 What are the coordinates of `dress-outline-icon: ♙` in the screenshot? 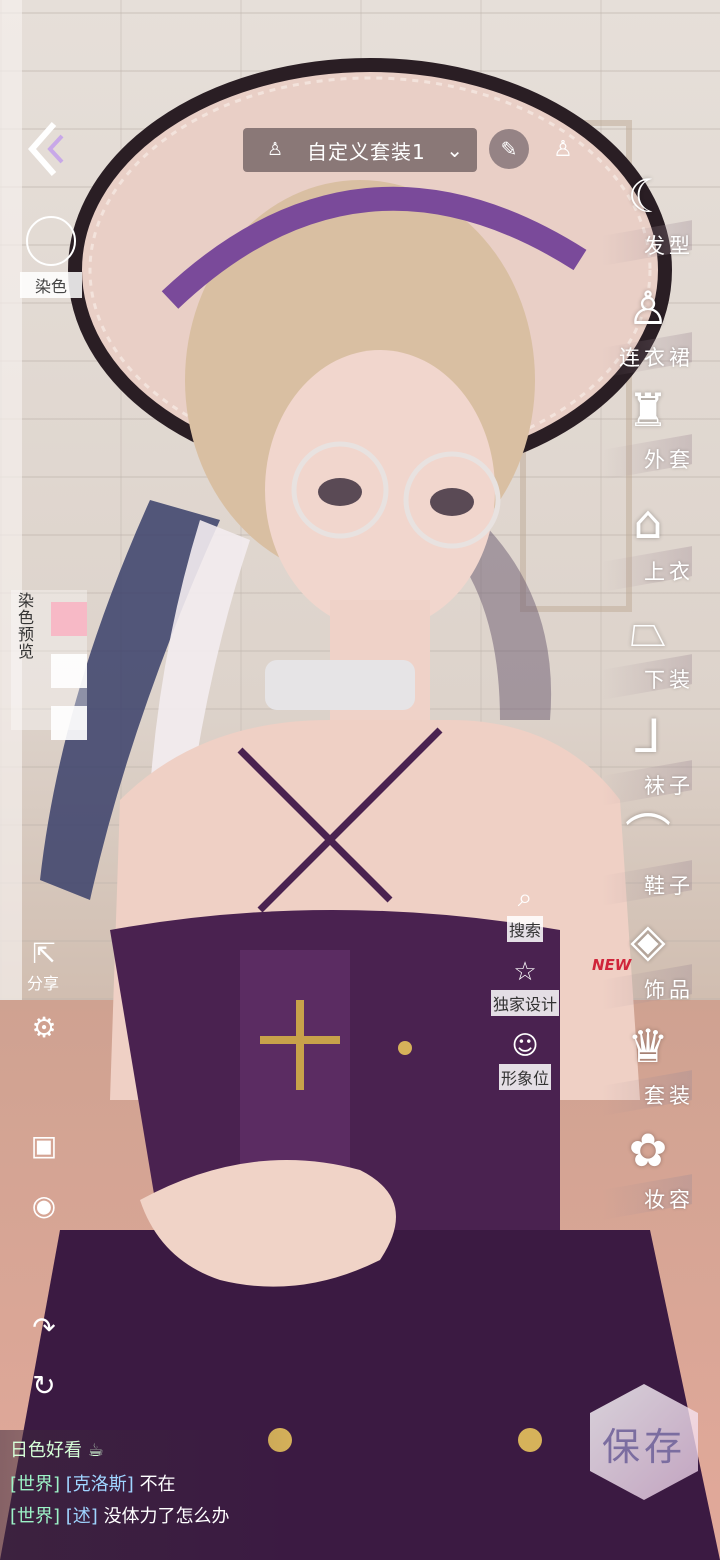 It's located at (563, 149).